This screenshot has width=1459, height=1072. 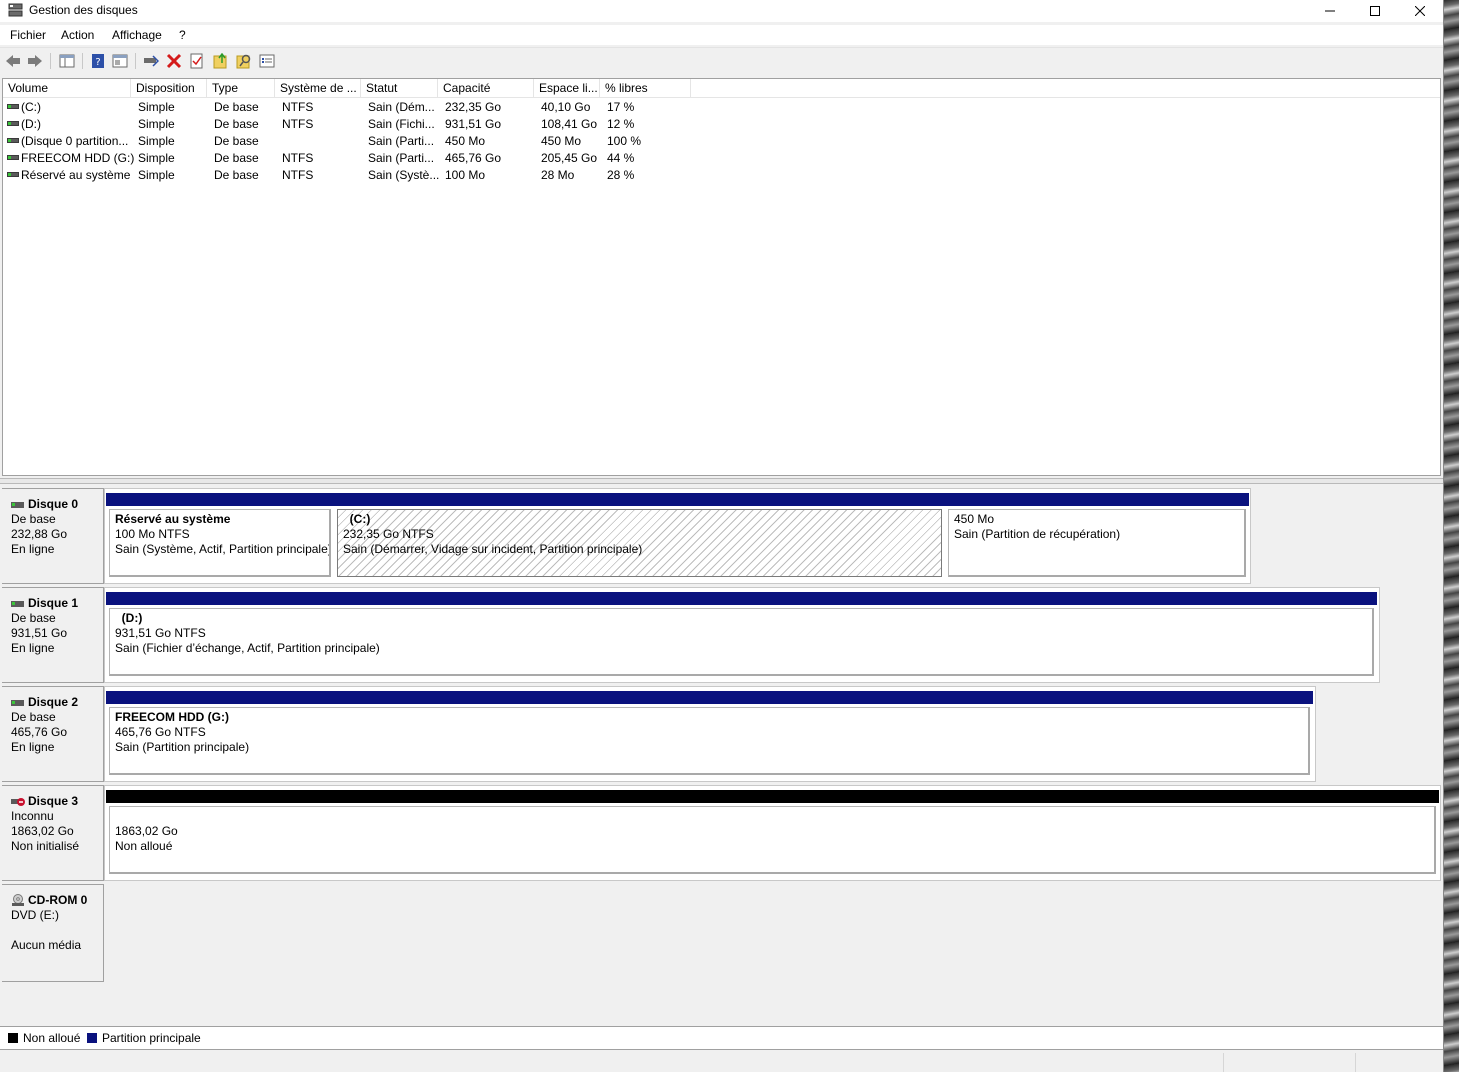 I want to click on menu-action: Action, so click(x=77, y=35).